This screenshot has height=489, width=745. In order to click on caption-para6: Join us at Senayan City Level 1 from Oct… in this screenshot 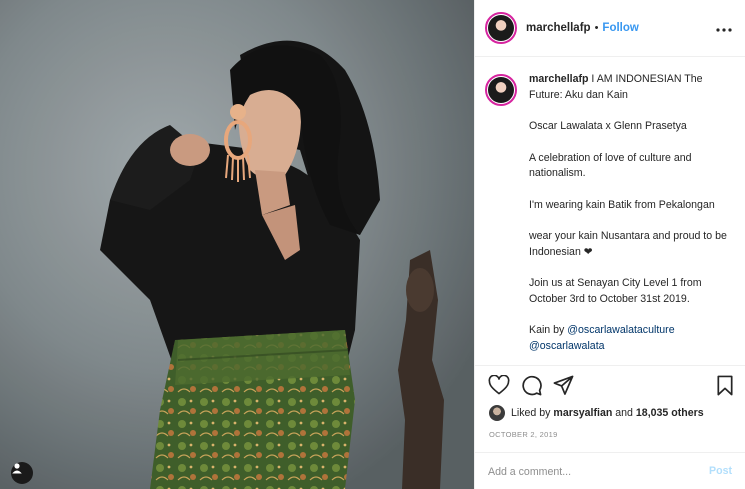, I will do `click(615, 291)`.